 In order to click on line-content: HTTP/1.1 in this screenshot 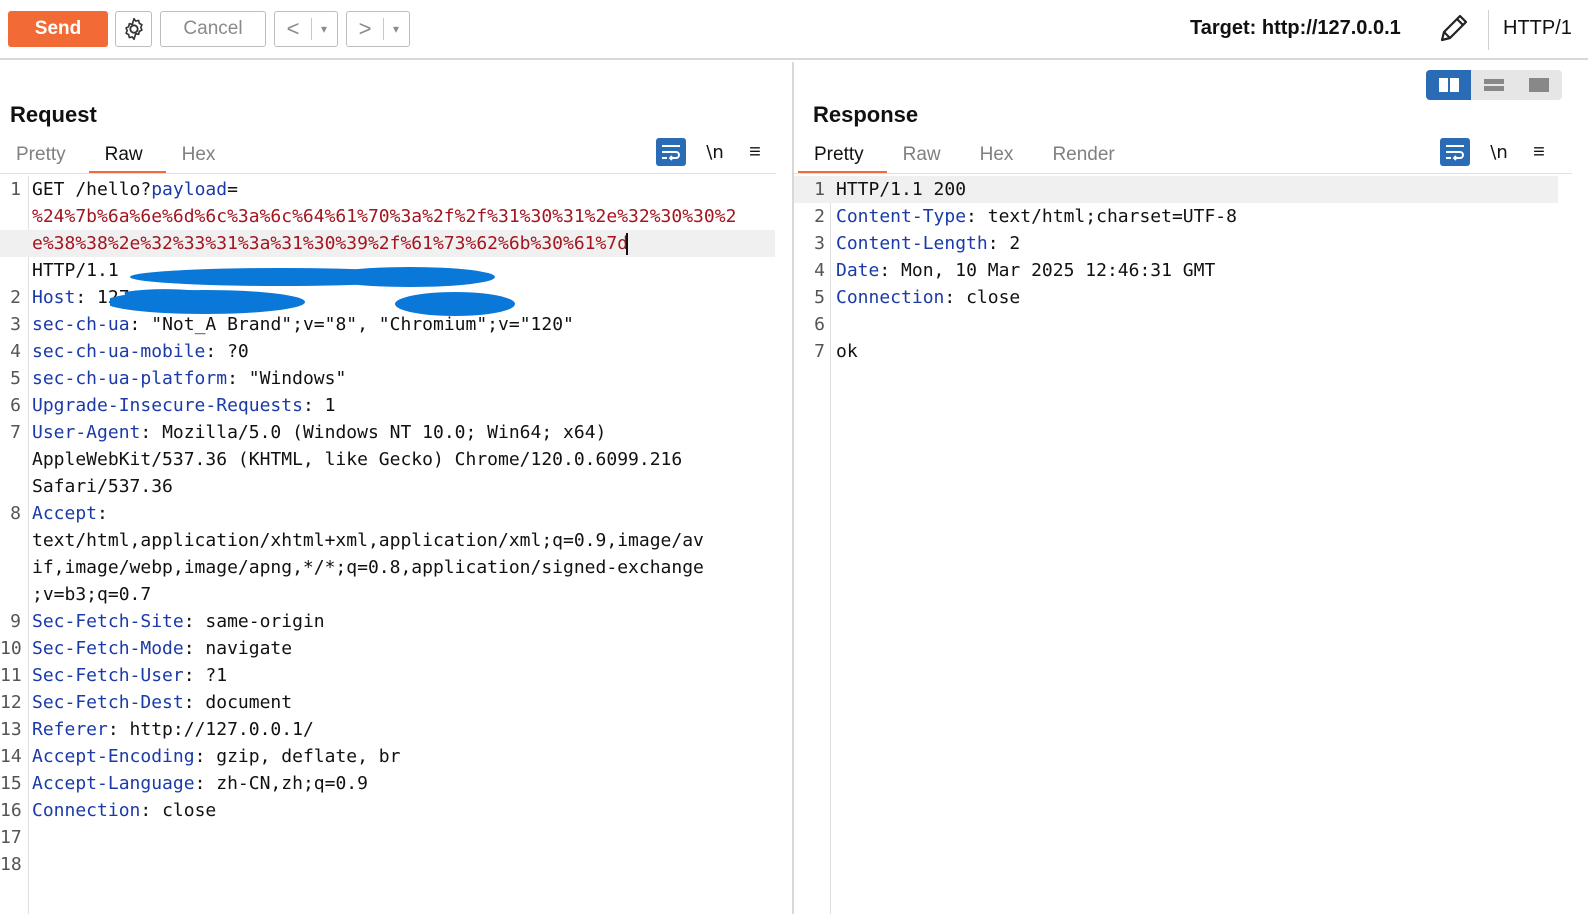, I will do `click(75, 270)`.